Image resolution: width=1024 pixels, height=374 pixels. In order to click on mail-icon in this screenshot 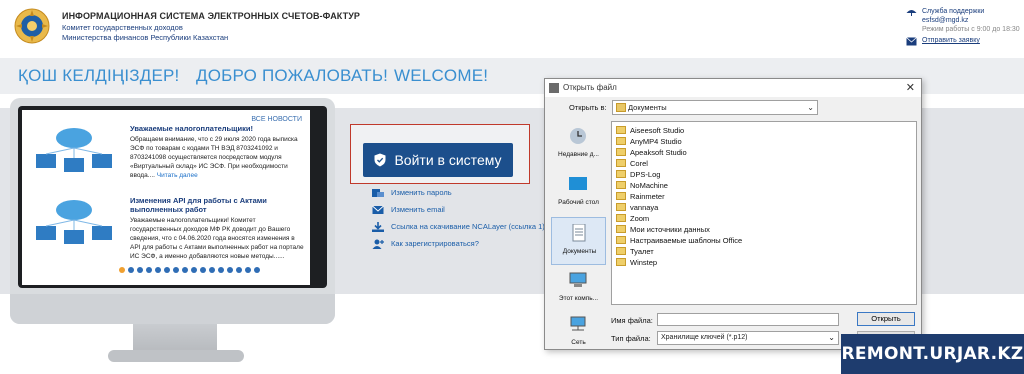, I will do `click(378, 209)`.